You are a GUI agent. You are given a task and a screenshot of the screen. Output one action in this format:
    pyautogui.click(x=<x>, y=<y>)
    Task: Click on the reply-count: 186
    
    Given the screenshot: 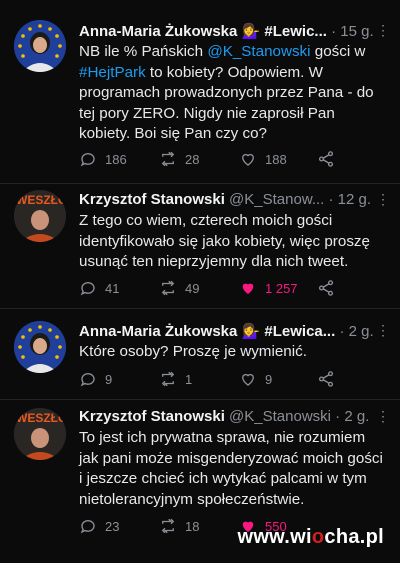 What is the action you would take?
    pyautogui.click(x=116, y=159)
    